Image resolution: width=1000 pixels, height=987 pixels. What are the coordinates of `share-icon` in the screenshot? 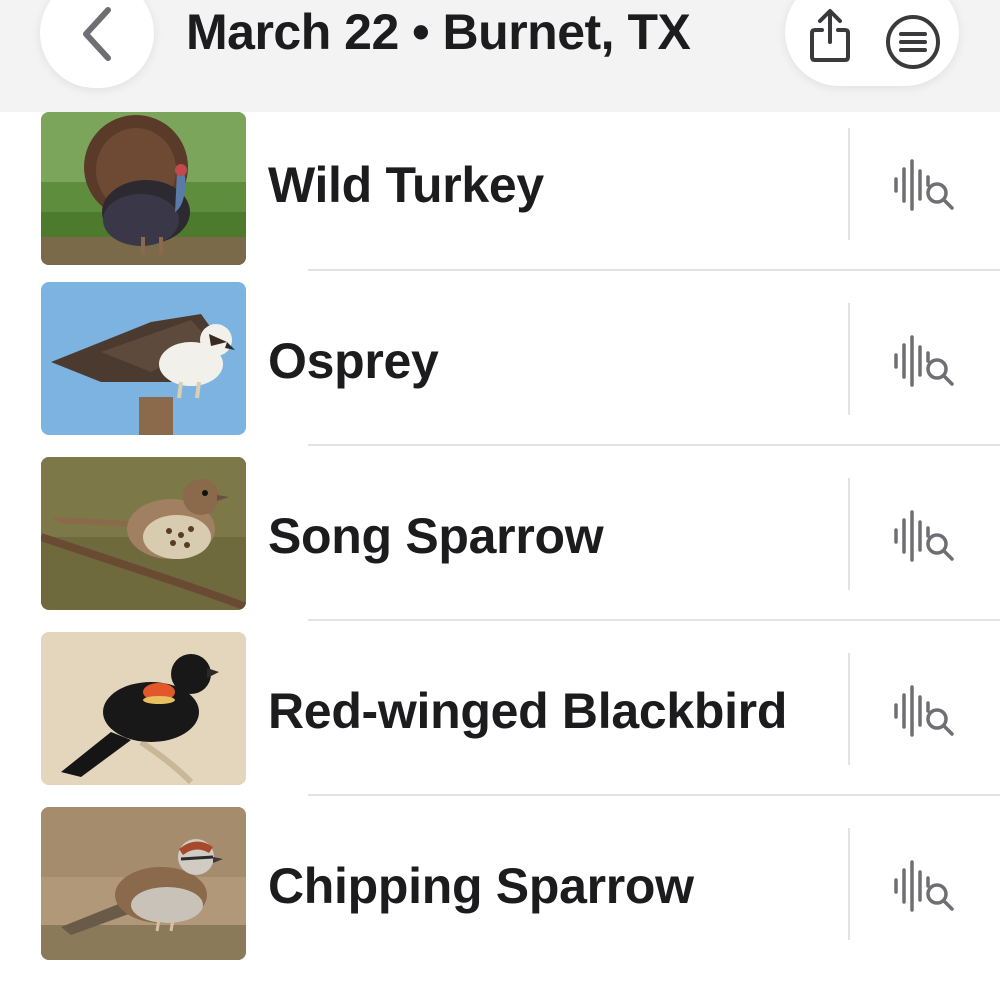 It's located at (830, 35).